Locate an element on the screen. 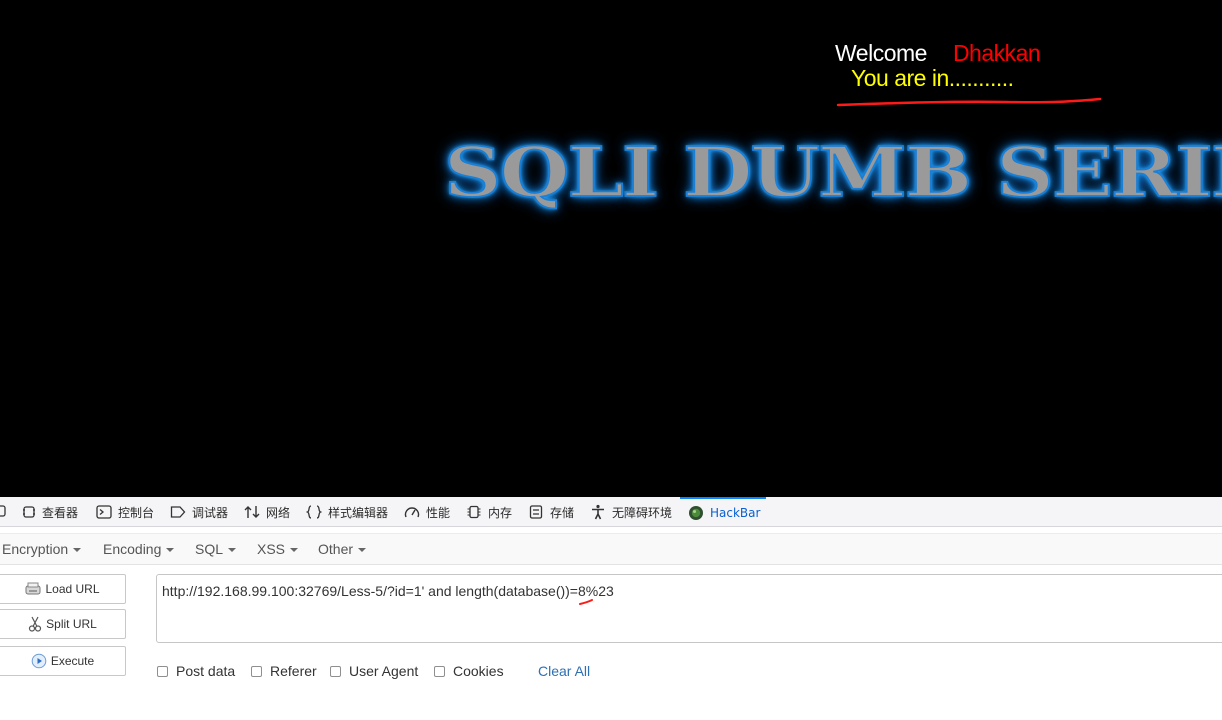 The width and height of the screenshot is (1222, 720). tab-label: HackBar is located at coordinates (735, 513).